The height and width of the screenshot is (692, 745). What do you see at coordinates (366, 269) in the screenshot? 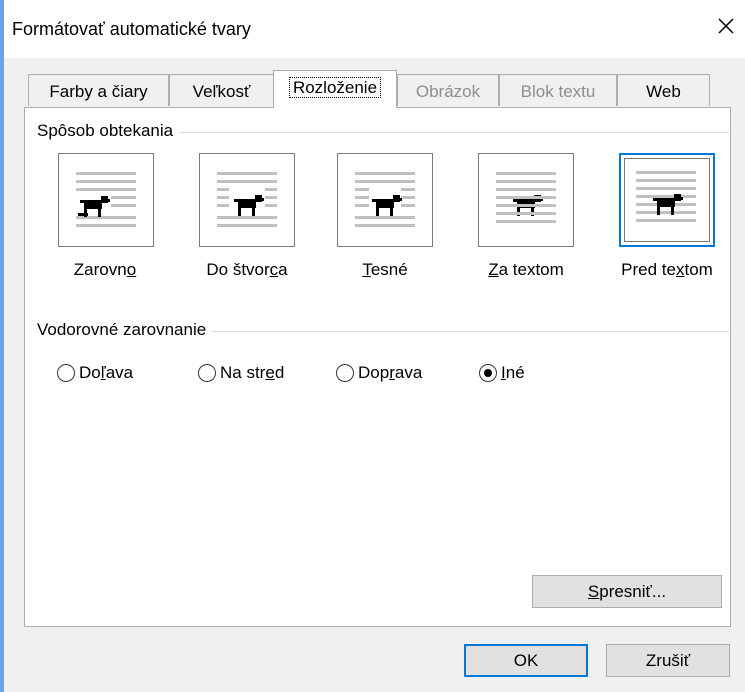
I see `mnemonic: T` at bounding box center [366, 269].